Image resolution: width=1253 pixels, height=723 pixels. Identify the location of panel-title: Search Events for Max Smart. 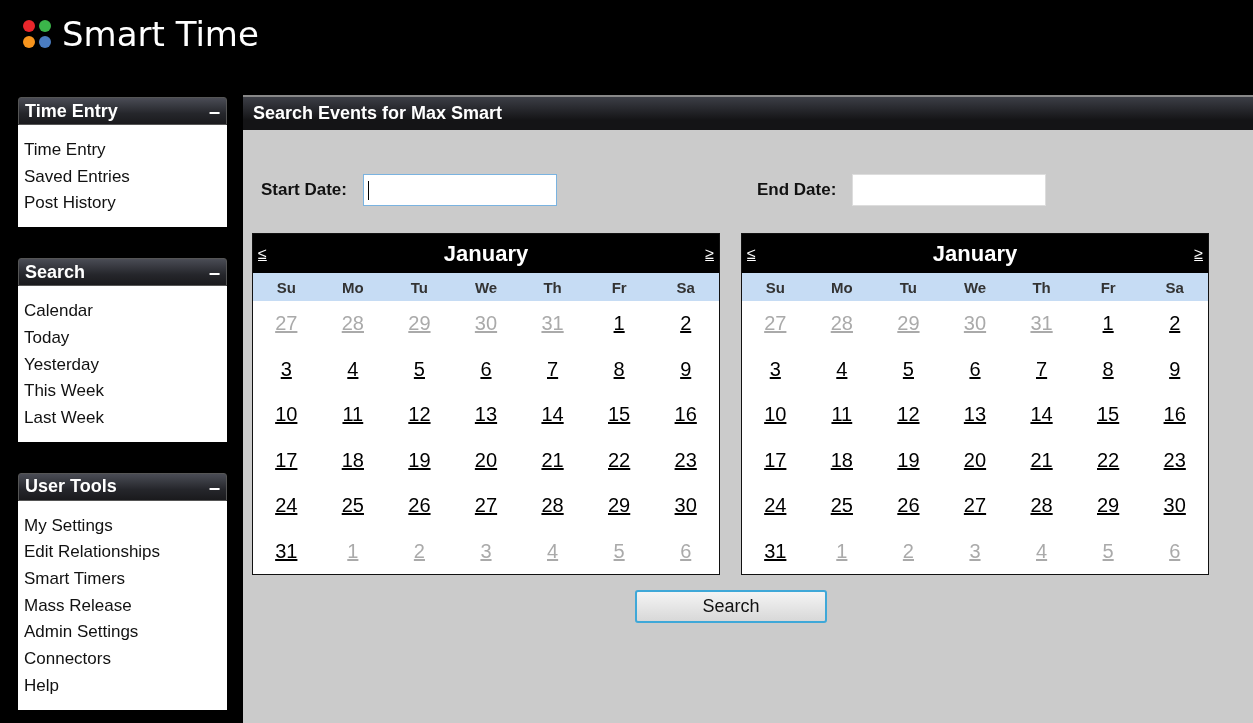
(748, 113).